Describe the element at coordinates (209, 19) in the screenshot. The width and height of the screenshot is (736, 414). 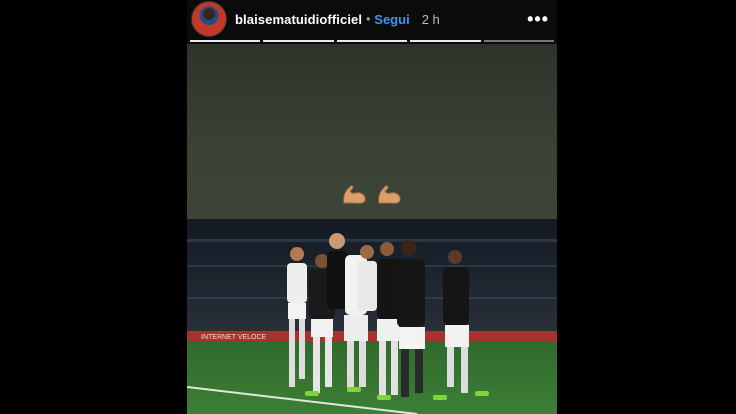
I see `profile-avatar` at that location.